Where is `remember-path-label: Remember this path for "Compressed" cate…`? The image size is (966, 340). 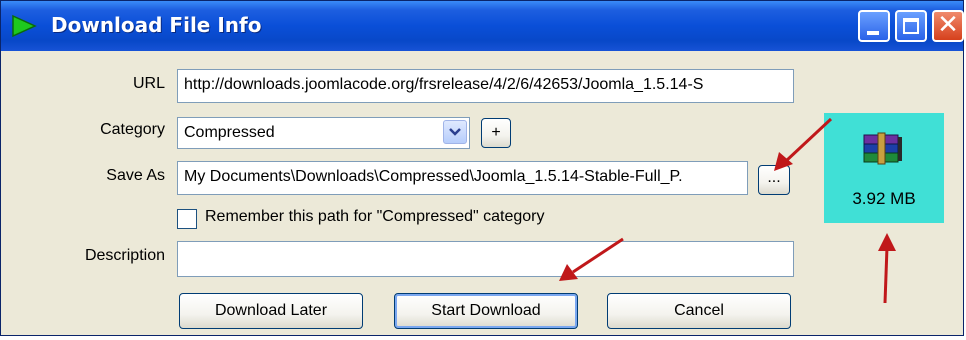
remember-path-label: Remember this path for "Compressed" cate… is located at coordinates (375, 217).